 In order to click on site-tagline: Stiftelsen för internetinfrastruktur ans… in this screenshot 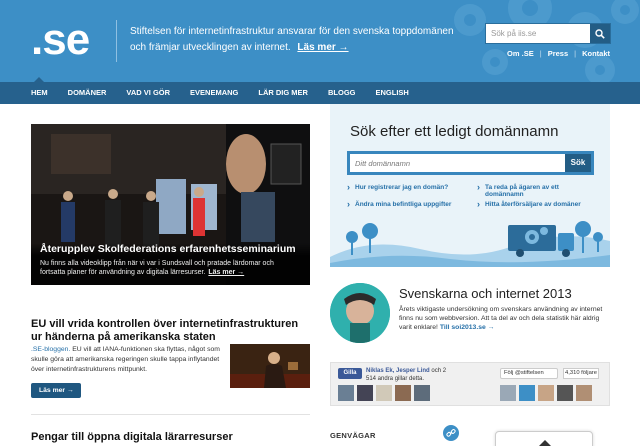, I will do `click(295, 40)`.